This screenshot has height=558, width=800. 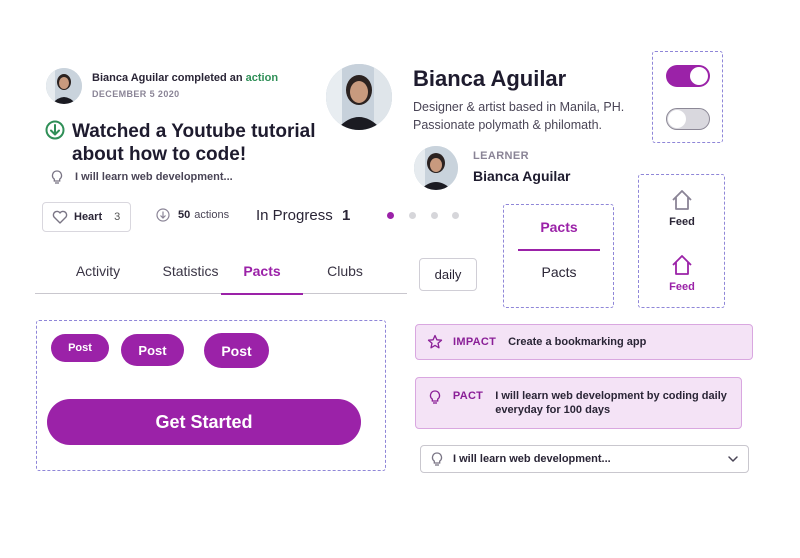 What do you see at coordinates (117, 217) in the screenshot?
I see `heart-count: 3` at bounding box center [117, 217].